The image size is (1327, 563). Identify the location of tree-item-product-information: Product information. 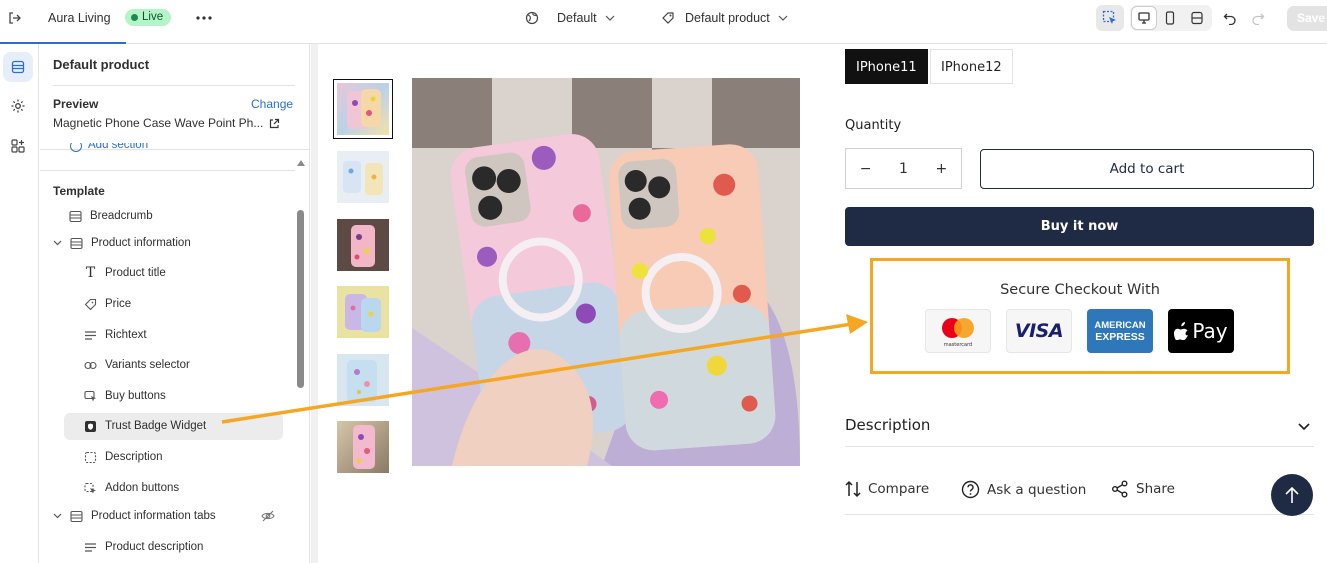
(122, 243).